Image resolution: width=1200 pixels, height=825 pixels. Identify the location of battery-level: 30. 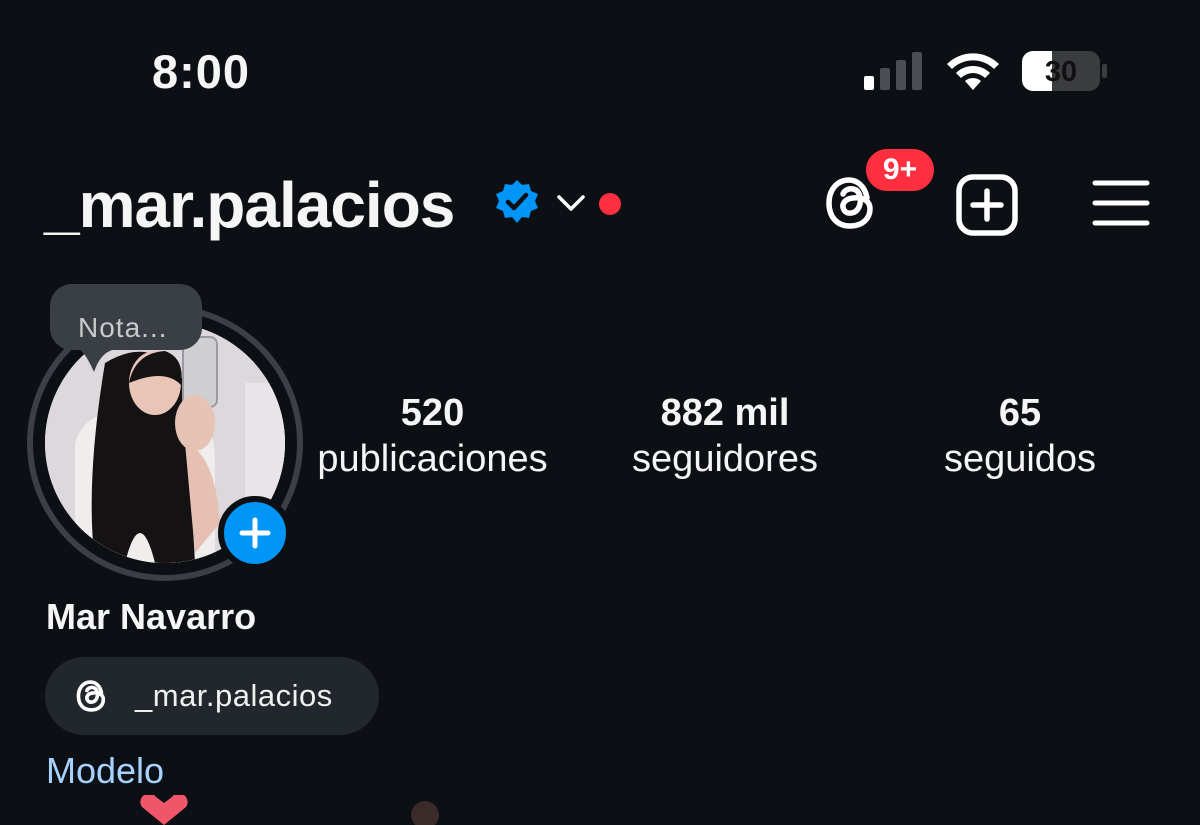
(1061, 72).